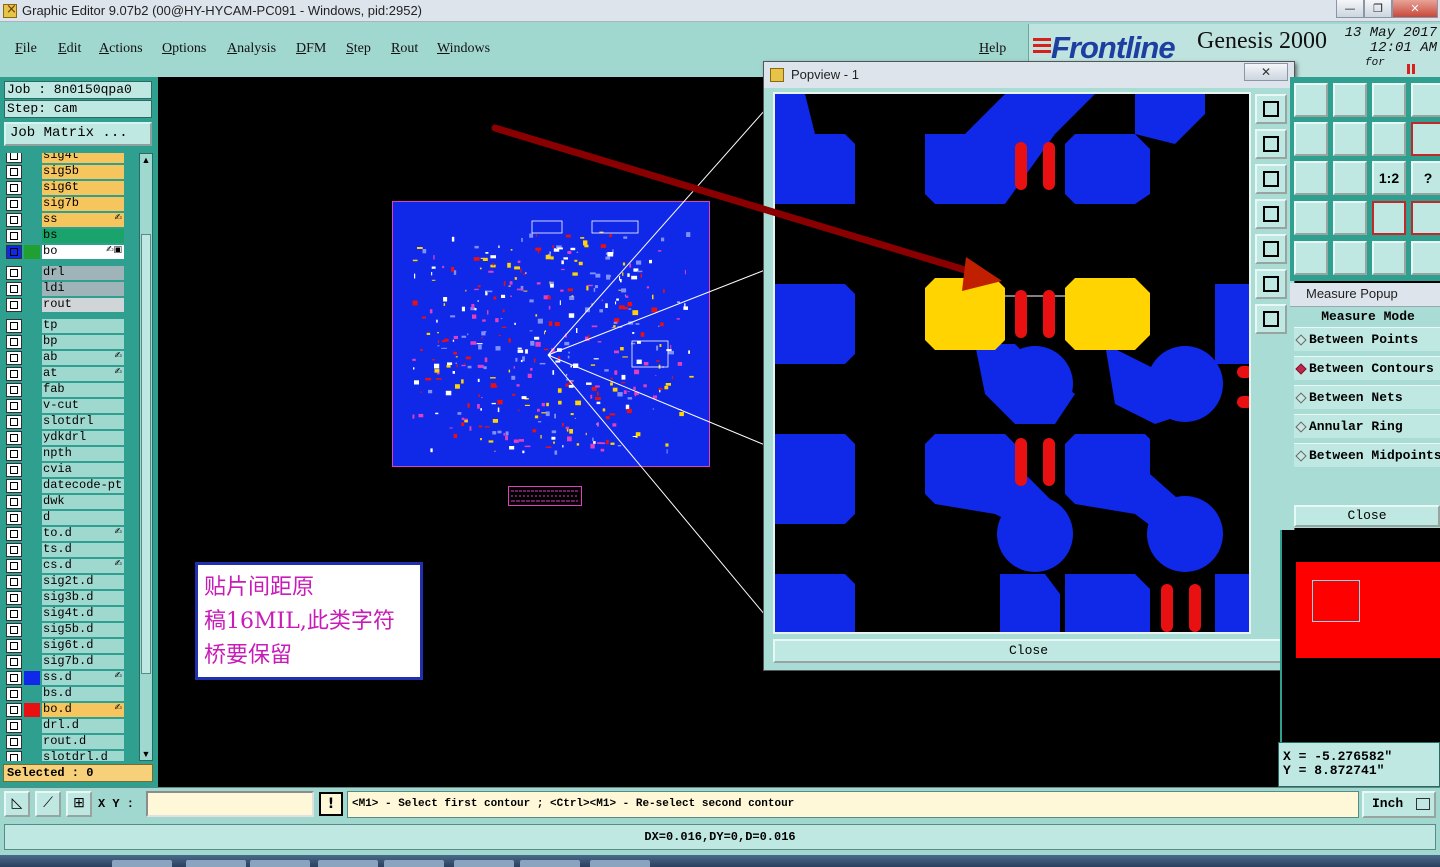  Describe the element at coordinates (1367, 368) in the screenshot. I see `measure-between-contours: Between Contours` at that location.